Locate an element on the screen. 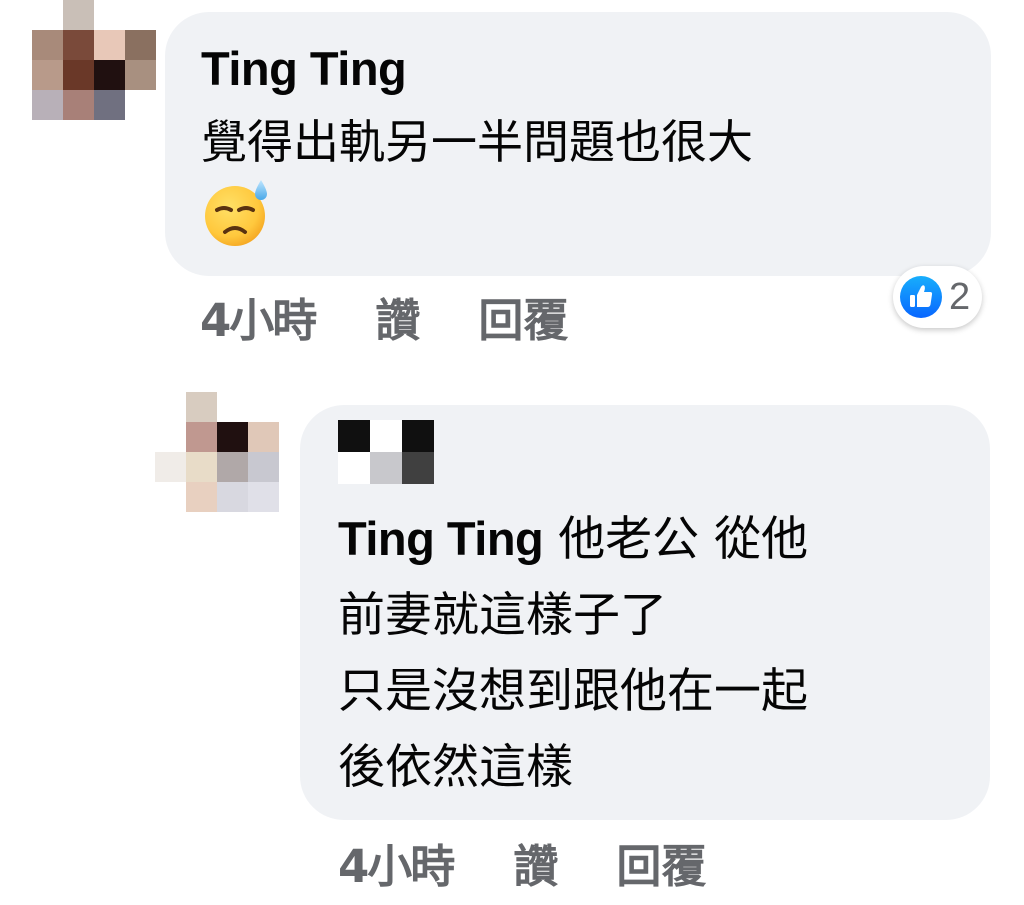 The width and height of the screenshot is (1024, 905). reaction-count: 2 is located at coordinates (960, 296).